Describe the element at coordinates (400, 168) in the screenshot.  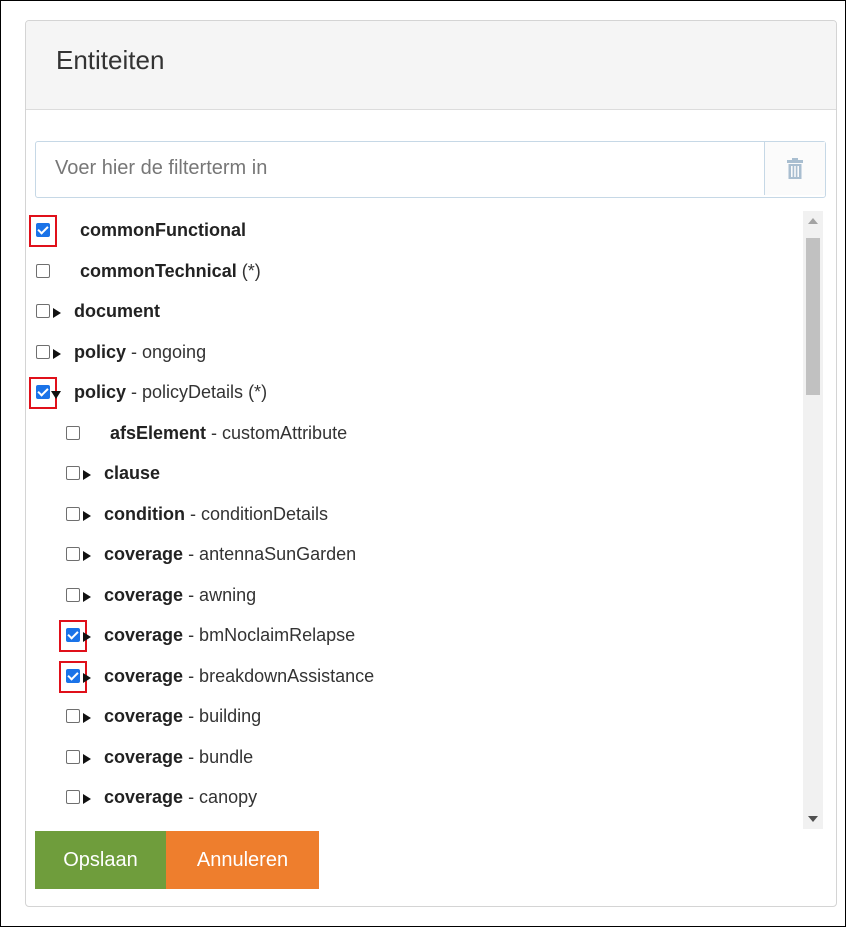
I see `filter-input` at that location.